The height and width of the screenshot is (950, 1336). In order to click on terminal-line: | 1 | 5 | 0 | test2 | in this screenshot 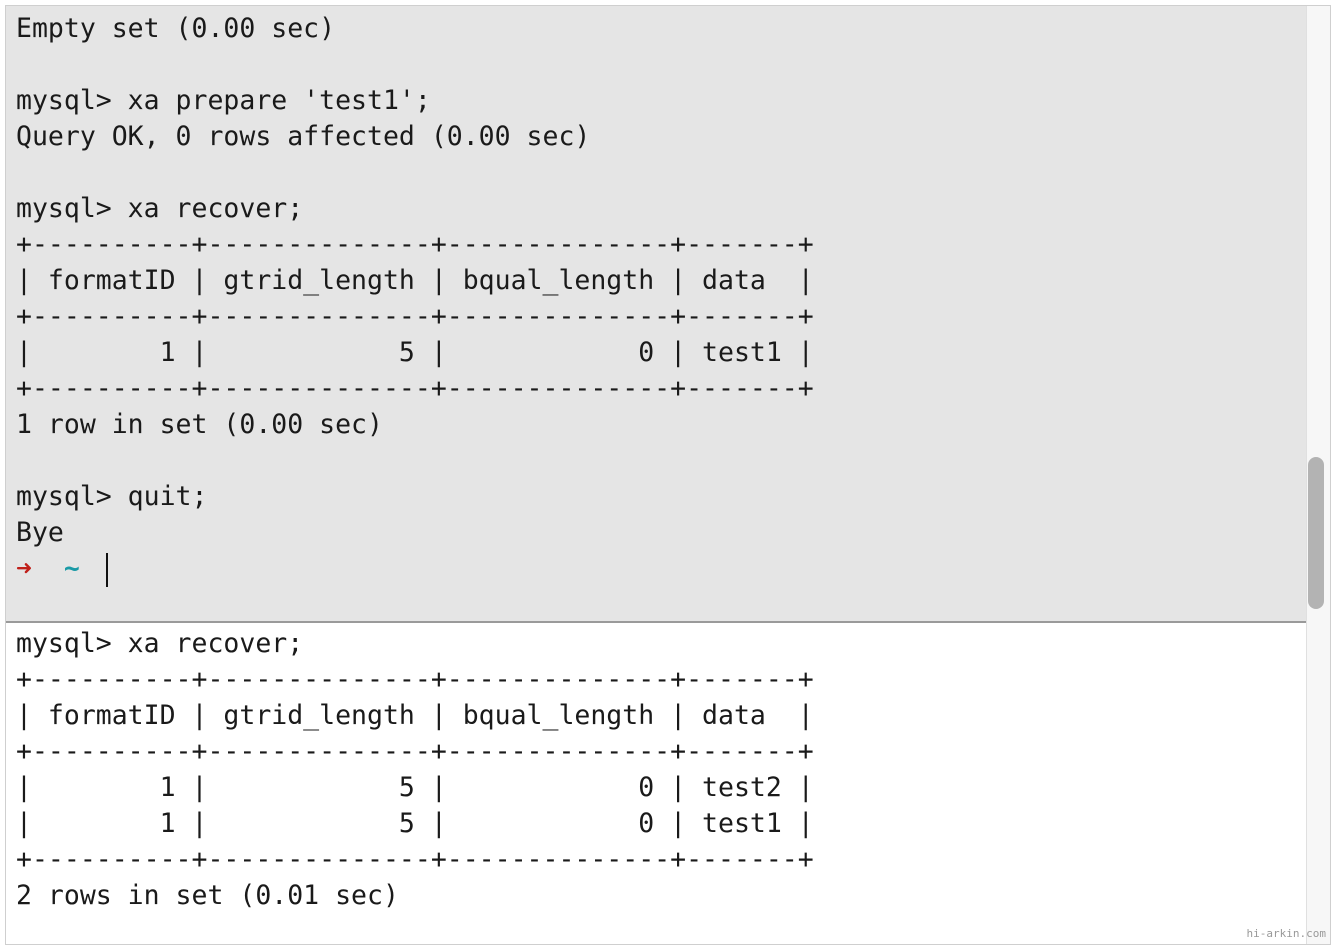, I will do `click(415, 787)`.